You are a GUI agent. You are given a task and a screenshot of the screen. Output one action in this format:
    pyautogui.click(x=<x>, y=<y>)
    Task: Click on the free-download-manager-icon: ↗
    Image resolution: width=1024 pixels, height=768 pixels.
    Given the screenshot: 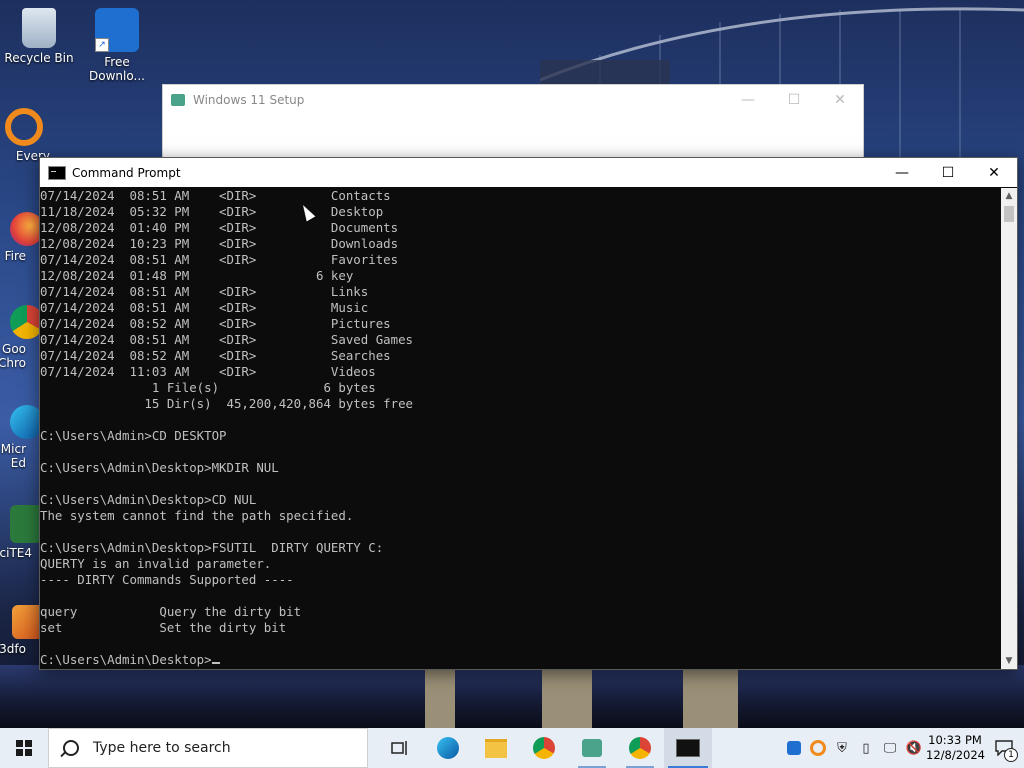 What is the action you would take?
    pyautogui.click(x=117, y=30)
    